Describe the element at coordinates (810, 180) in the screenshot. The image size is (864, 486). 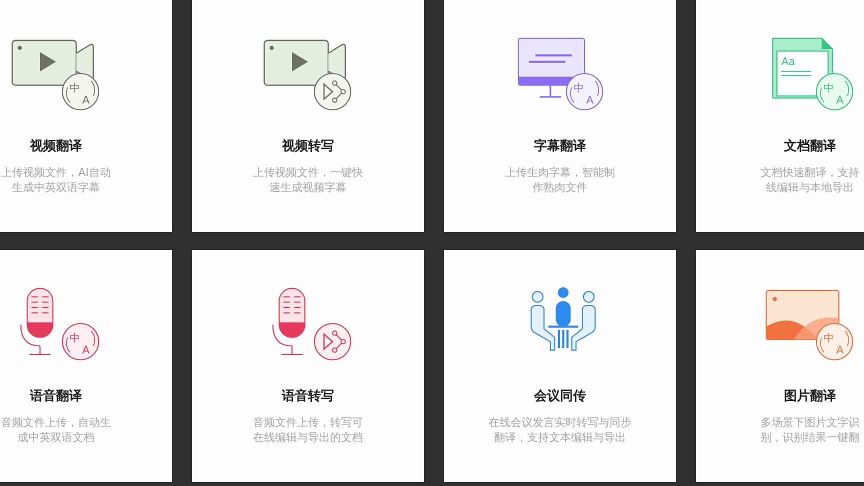
I see `card-description: 文档快速翻译，支持 线编辑与本地导出` at that location.